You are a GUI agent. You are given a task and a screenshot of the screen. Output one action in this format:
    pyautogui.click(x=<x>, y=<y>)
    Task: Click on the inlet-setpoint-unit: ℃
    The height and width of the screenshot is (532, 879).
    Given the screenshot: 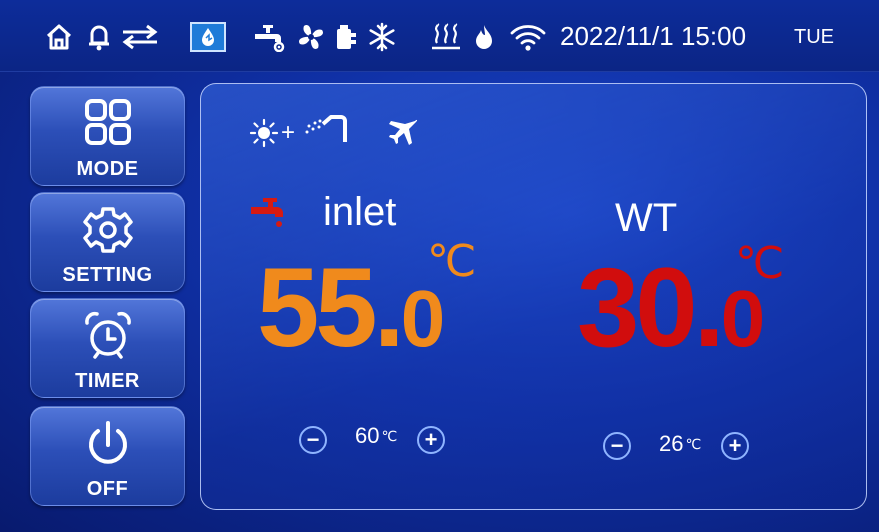 What is the action you would take?
    pyautogui.click(x=389, y=436)
    